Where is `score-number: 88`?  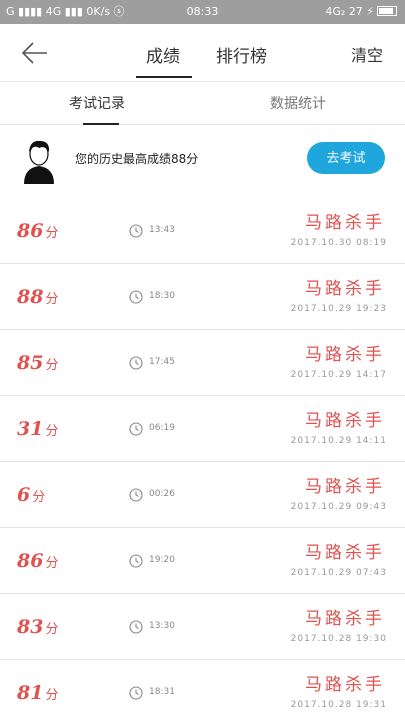
score-number: 88 is located at coordinates (30, 297).